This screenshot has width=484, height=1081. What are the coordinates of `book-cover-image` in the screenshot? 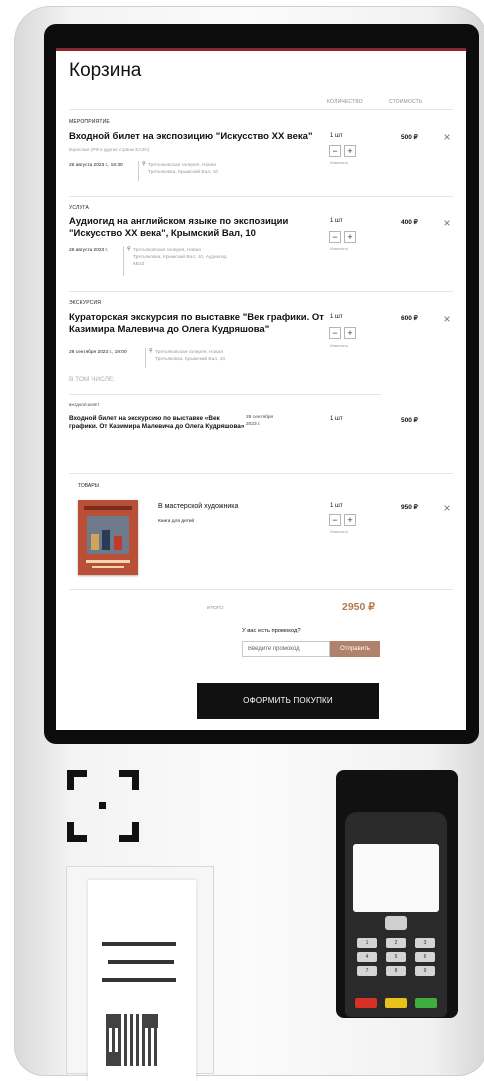 It's located at (108, 537).